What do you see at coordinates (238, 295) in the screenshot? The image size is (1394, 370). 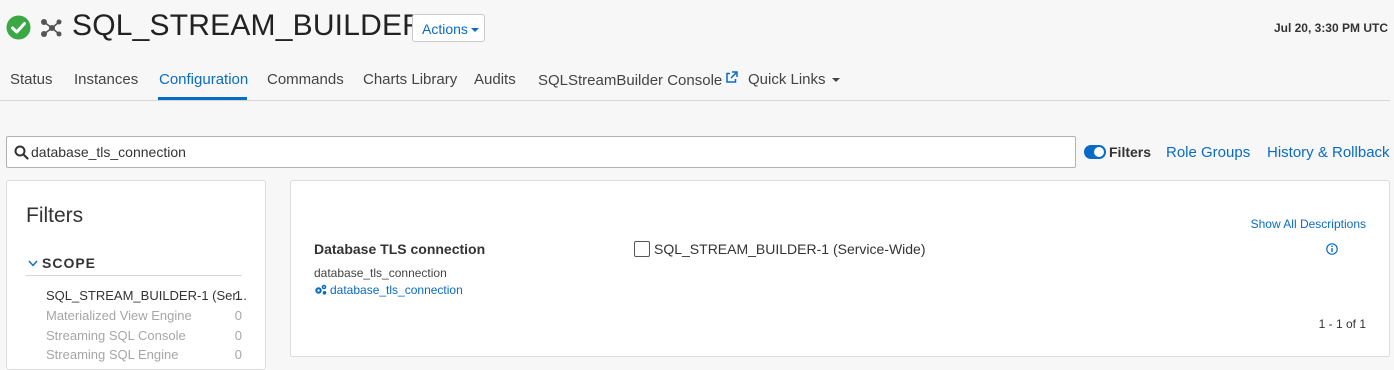 I see `filter-item-count: 1` at bounding box center [238, 295].